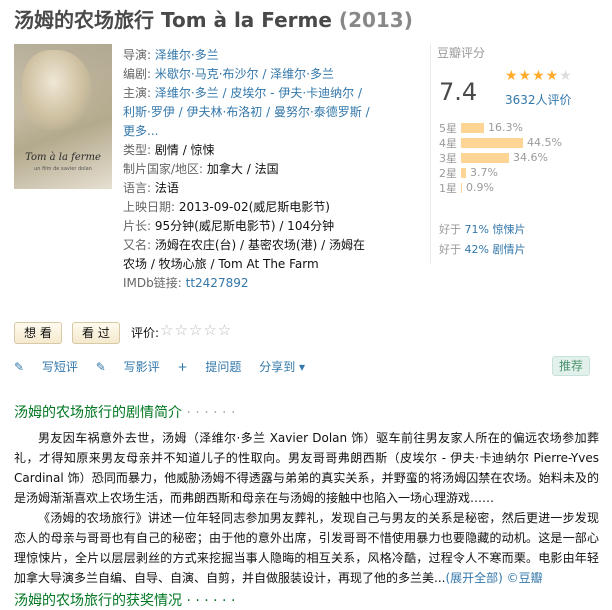 This screenshot has height=610, width=612. Describe the element at coordinates (217, 283) in the screenshot. I see `imdb-link: tt2427892` at that location.